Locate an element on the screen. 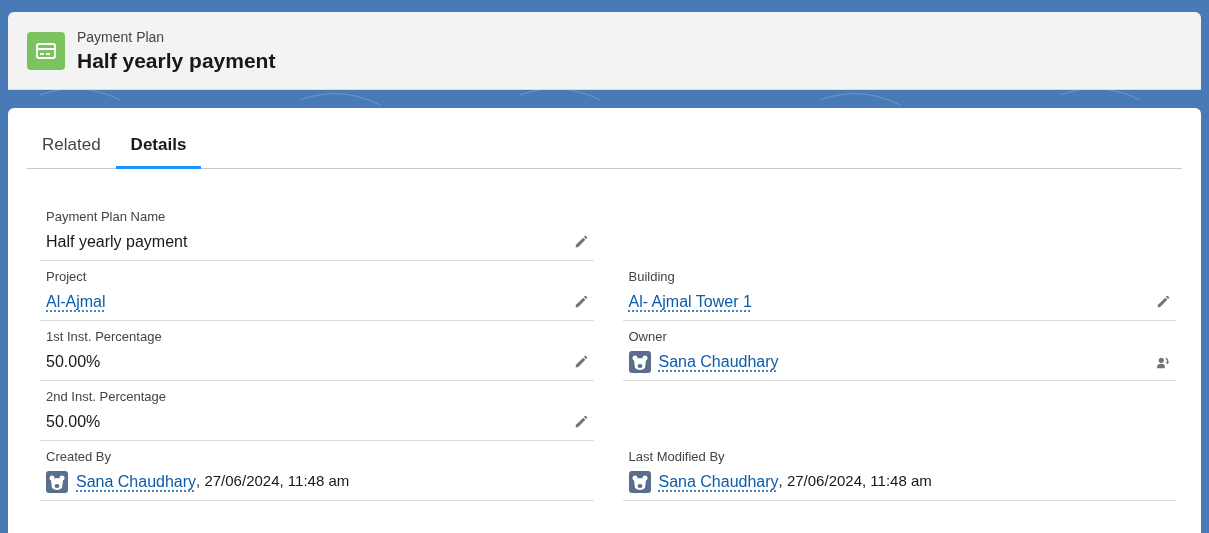  object-type-label: Payment Plan is located at coordinates (121, 37).